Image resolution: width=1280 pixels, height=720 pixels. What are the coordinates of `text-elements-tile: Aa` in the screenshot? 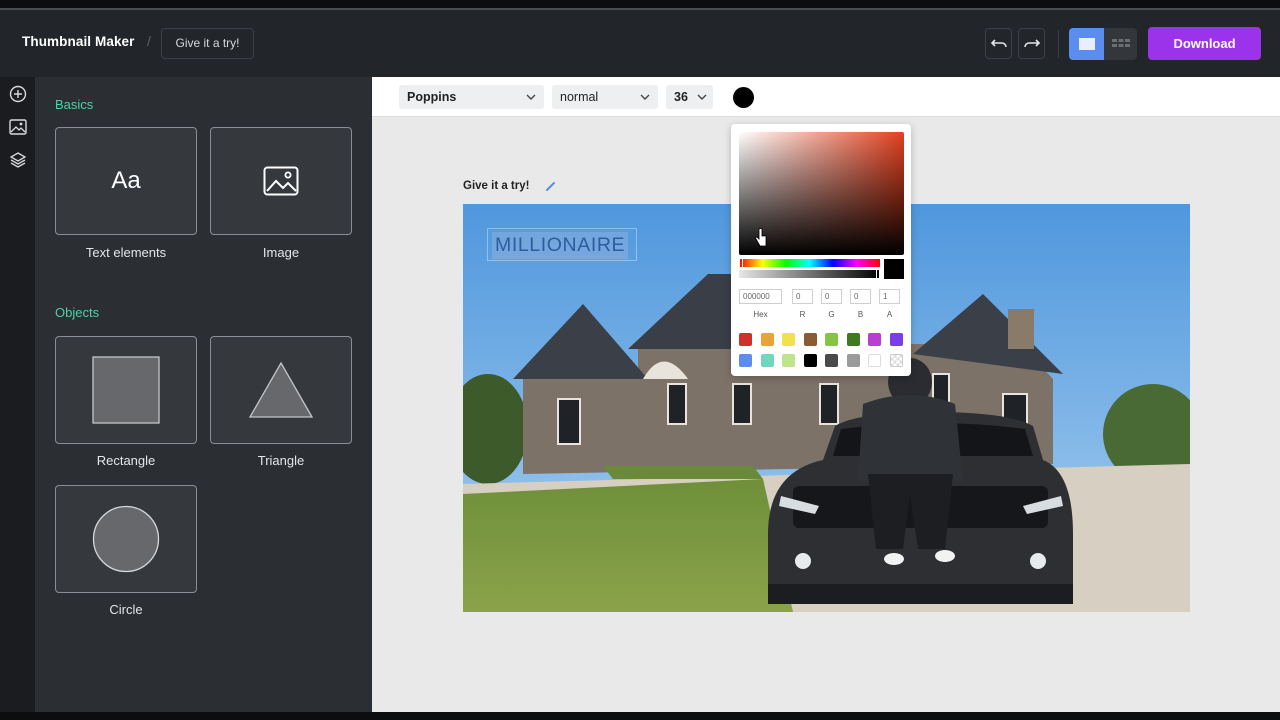 It's located at (126, 181).